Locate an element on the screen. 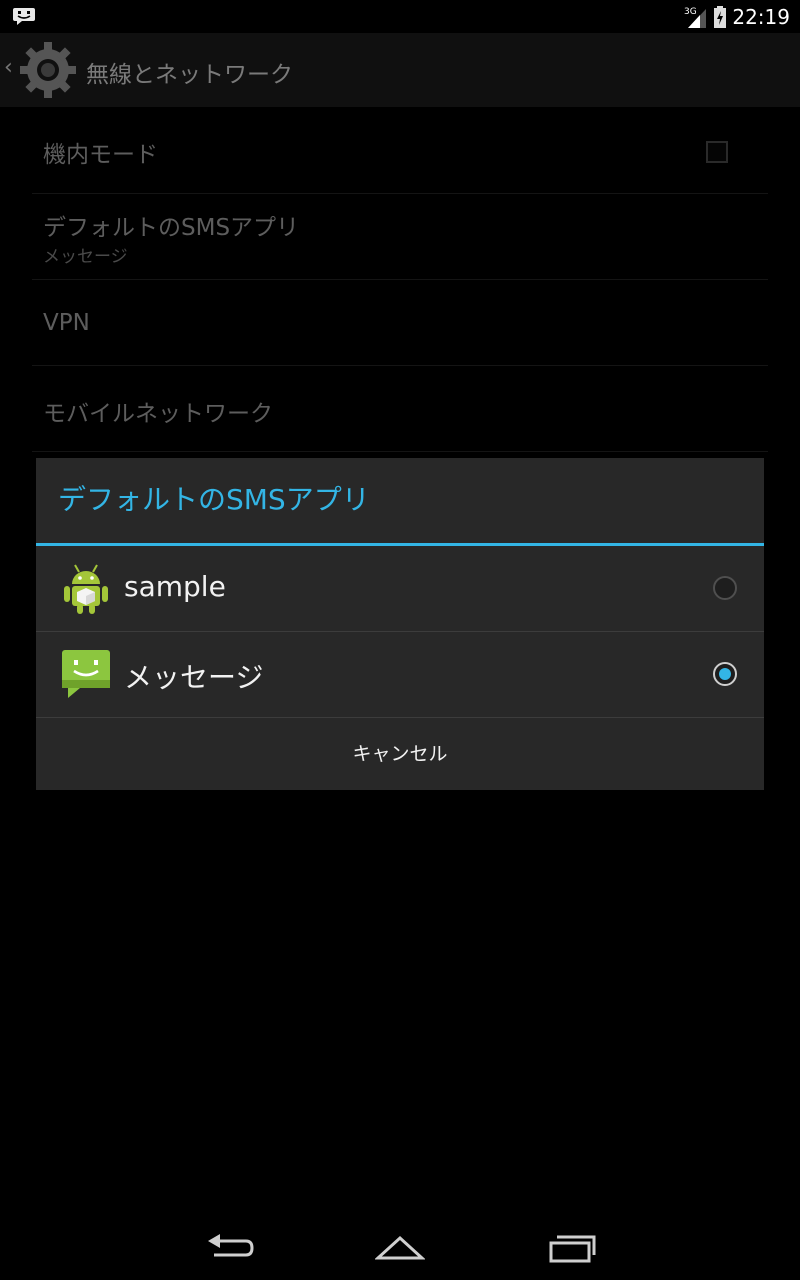 This screenshot has width=800, height=1280. page-title: 無線とネットワーク is located at coordinates (189, 75).